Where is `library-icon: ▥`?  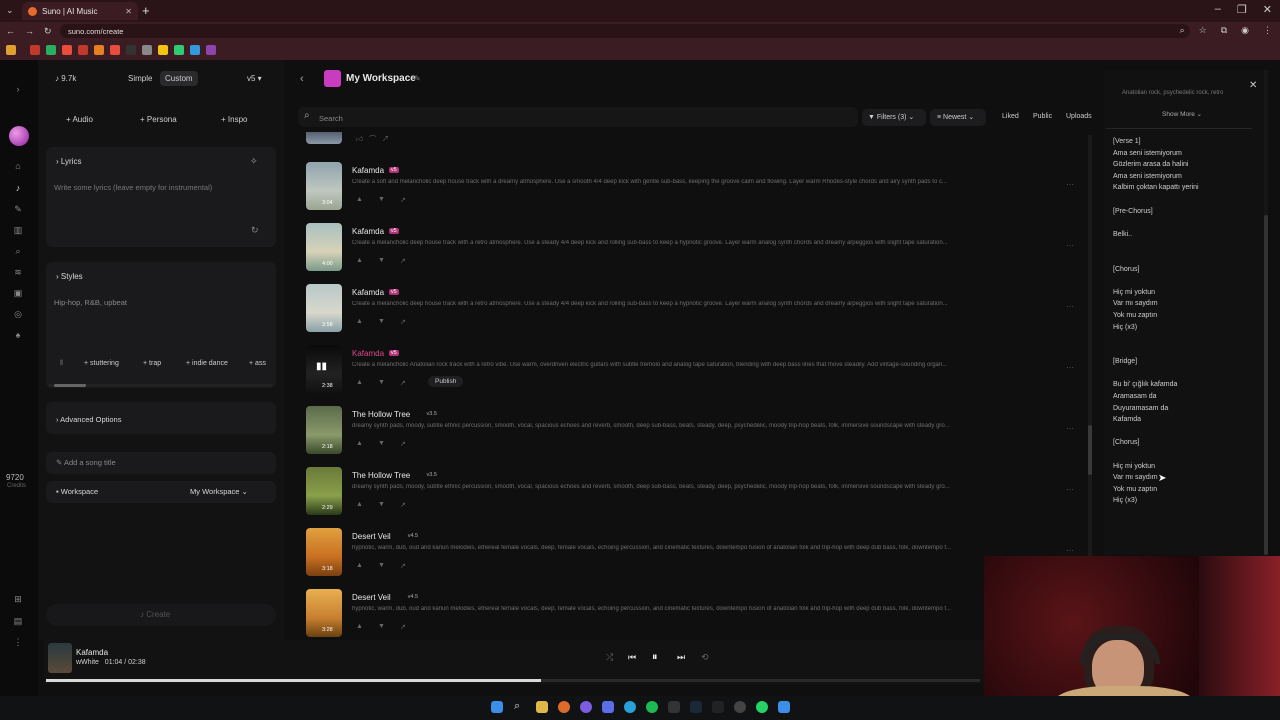
library-icon: ▥ is located at coordinates (18, 230).